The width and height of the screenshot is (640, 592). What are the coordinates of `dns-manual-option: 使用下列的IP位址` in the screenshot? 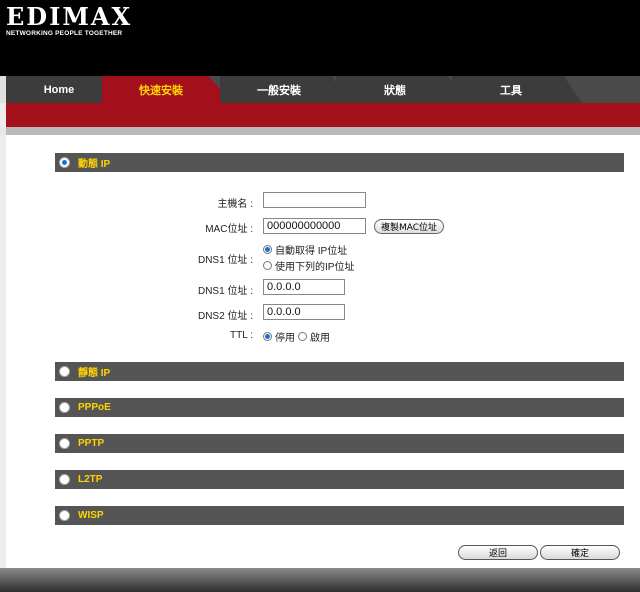 It's located at (308, 265).